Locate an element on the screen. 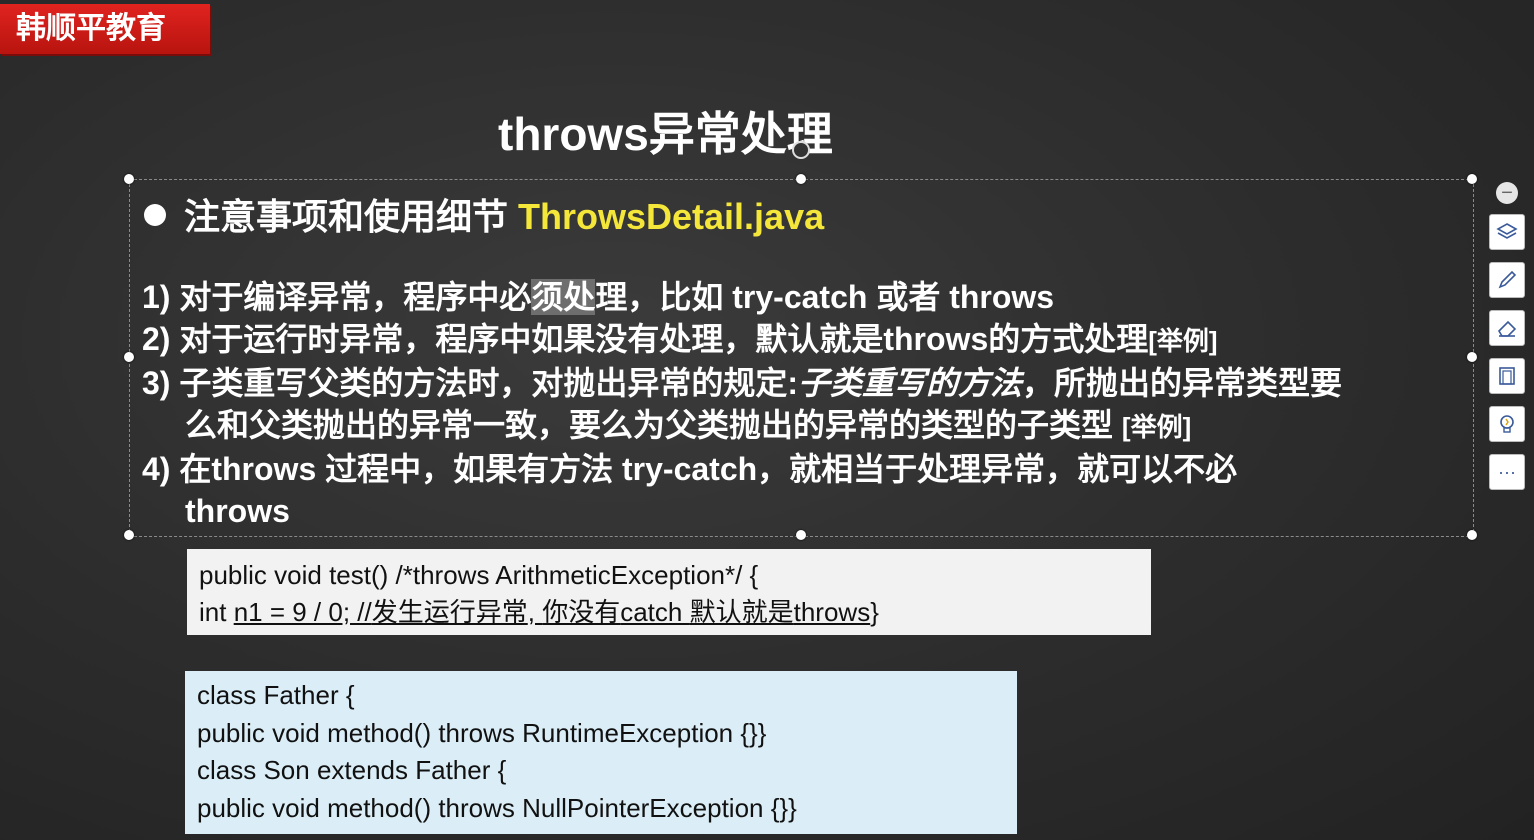  code1-line2-u2: , is located at coordinates (535, 612).